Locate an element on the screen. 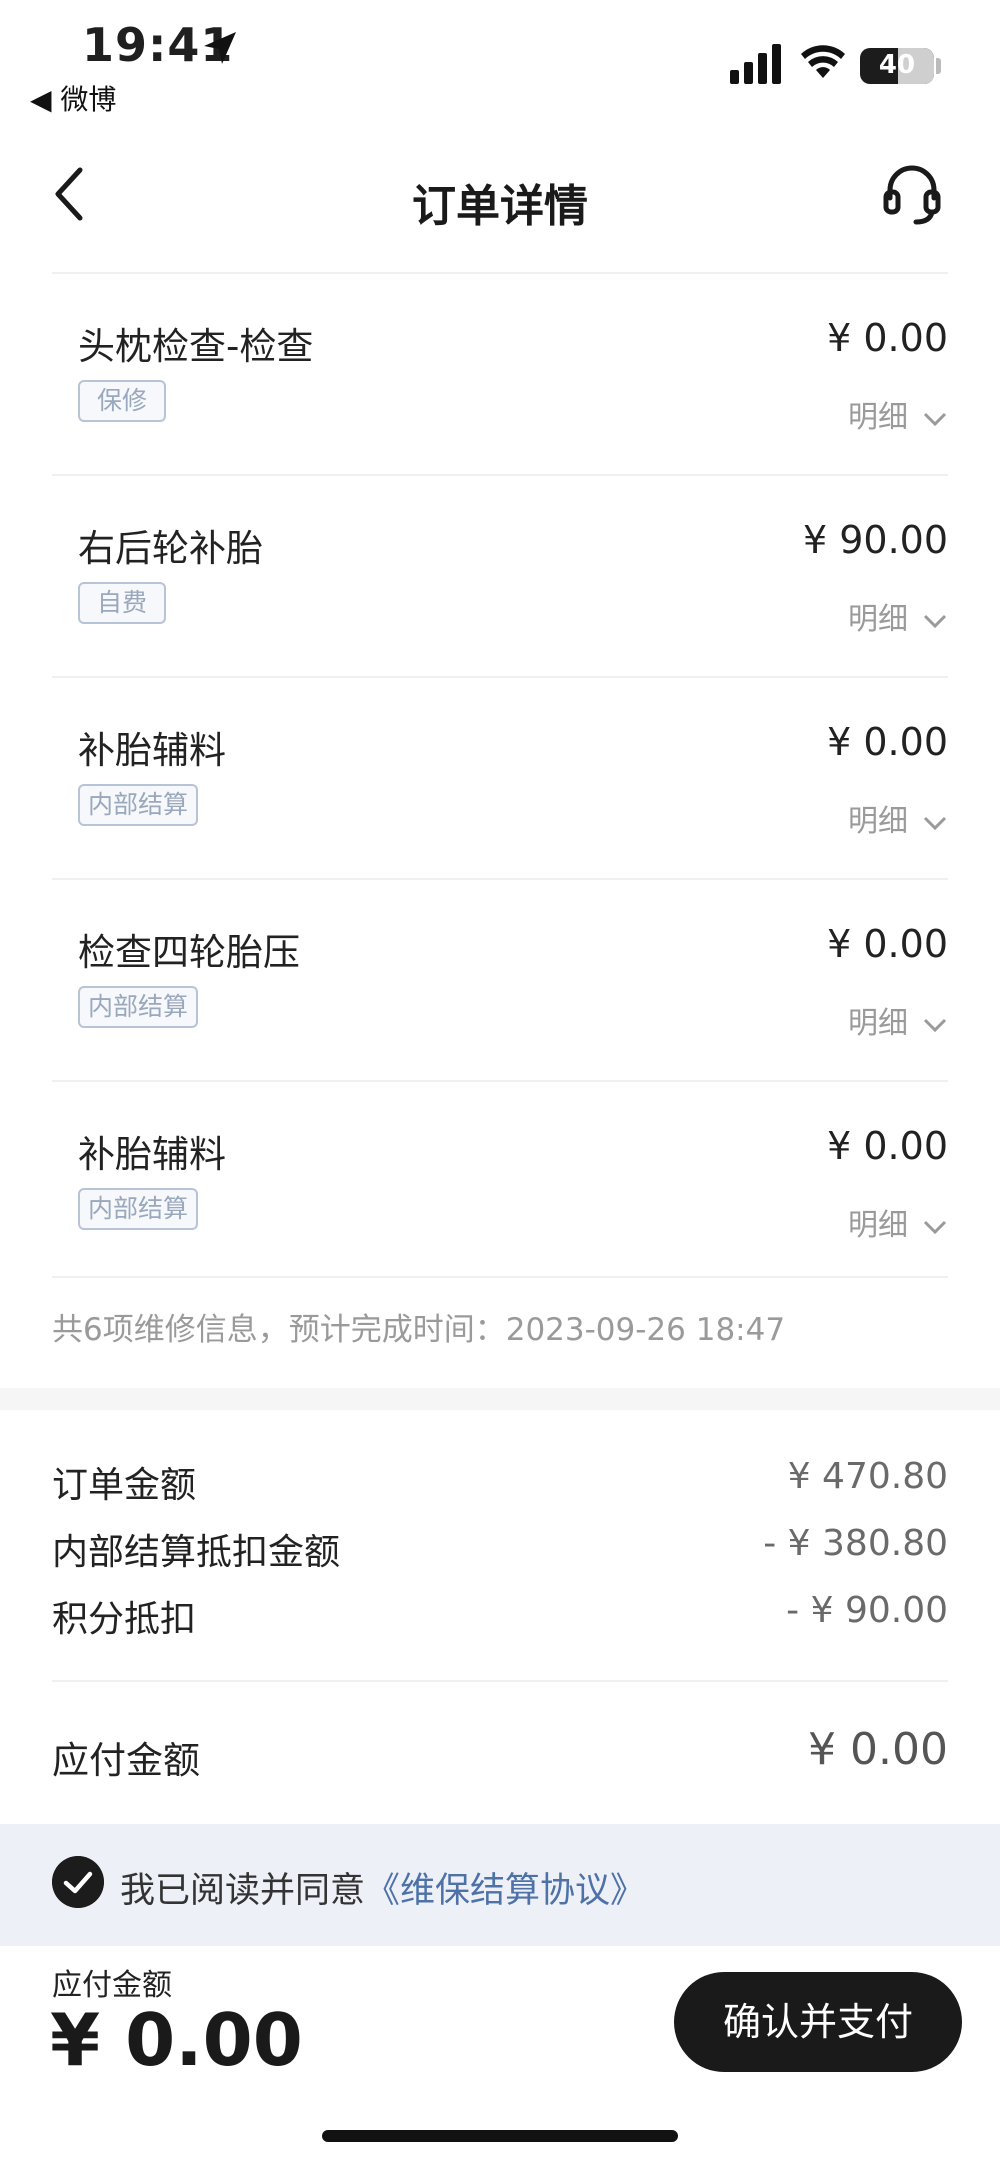 The image size is (1000, 2164). item-name: 右后轮补胎 is located at coordinates (170, 548).